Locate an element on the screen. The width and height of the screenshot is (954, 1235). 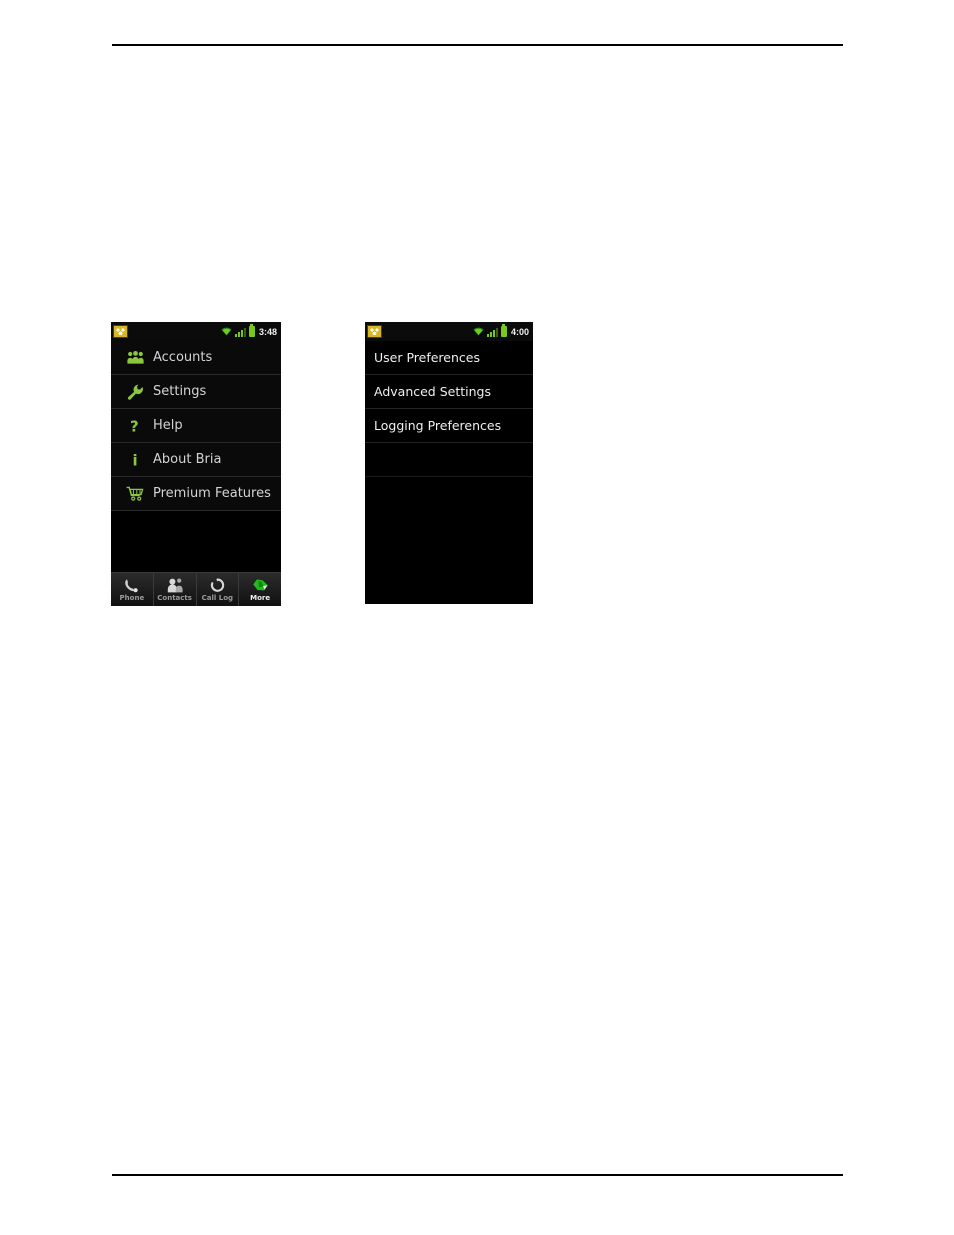
menu-item-premium-features: Premium Features is located at coordinates (196, 494).